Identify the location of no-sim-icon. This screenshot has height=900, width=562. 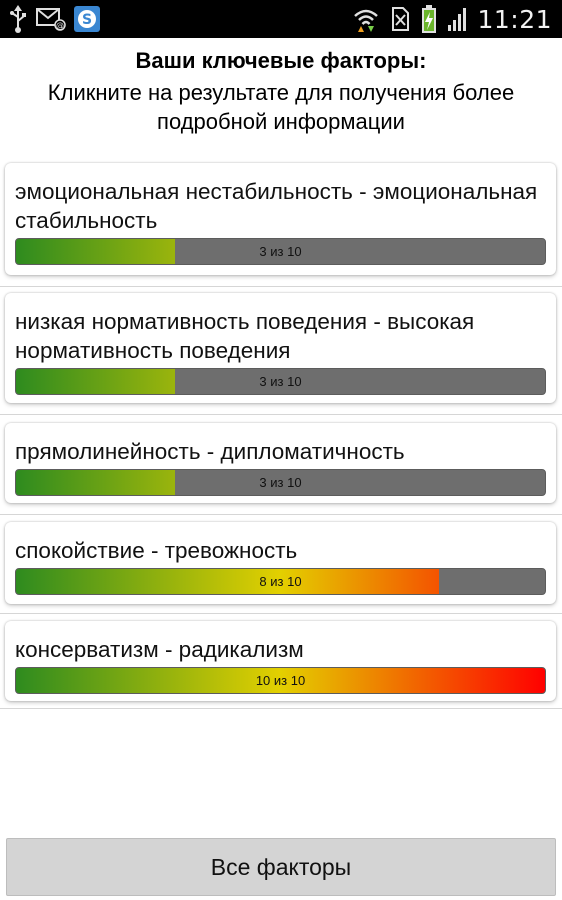
(400, 19).